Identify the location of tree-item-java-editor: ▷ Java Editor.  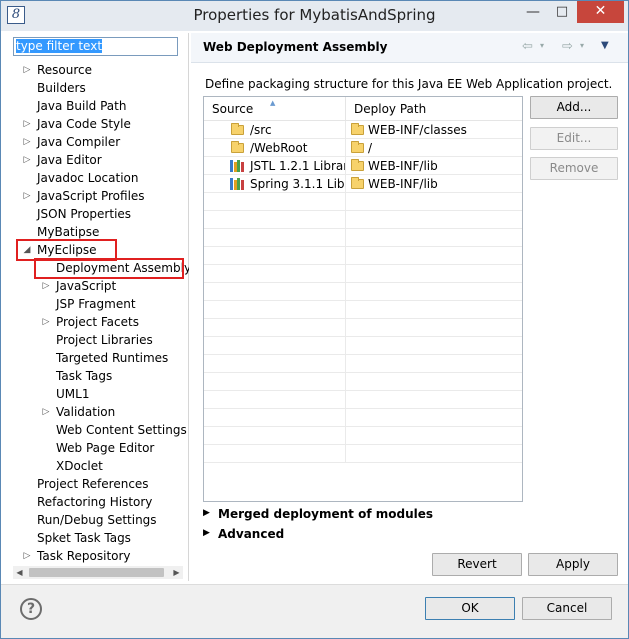
(98, 160).